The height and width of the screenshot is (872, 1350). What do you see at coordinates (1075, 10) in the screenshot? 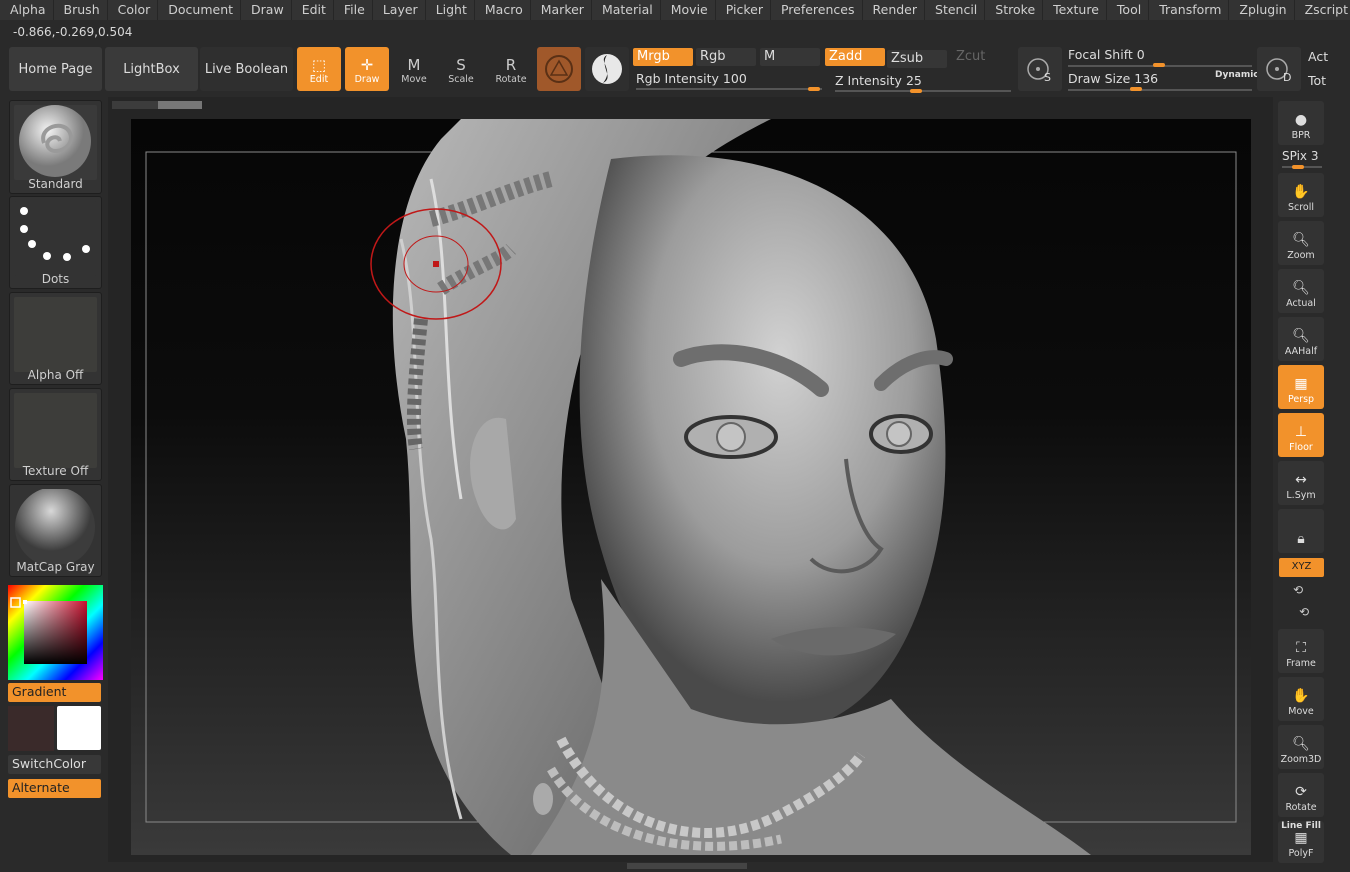
I see `menu-texture: Texture` at bounding box center [1075, 10].